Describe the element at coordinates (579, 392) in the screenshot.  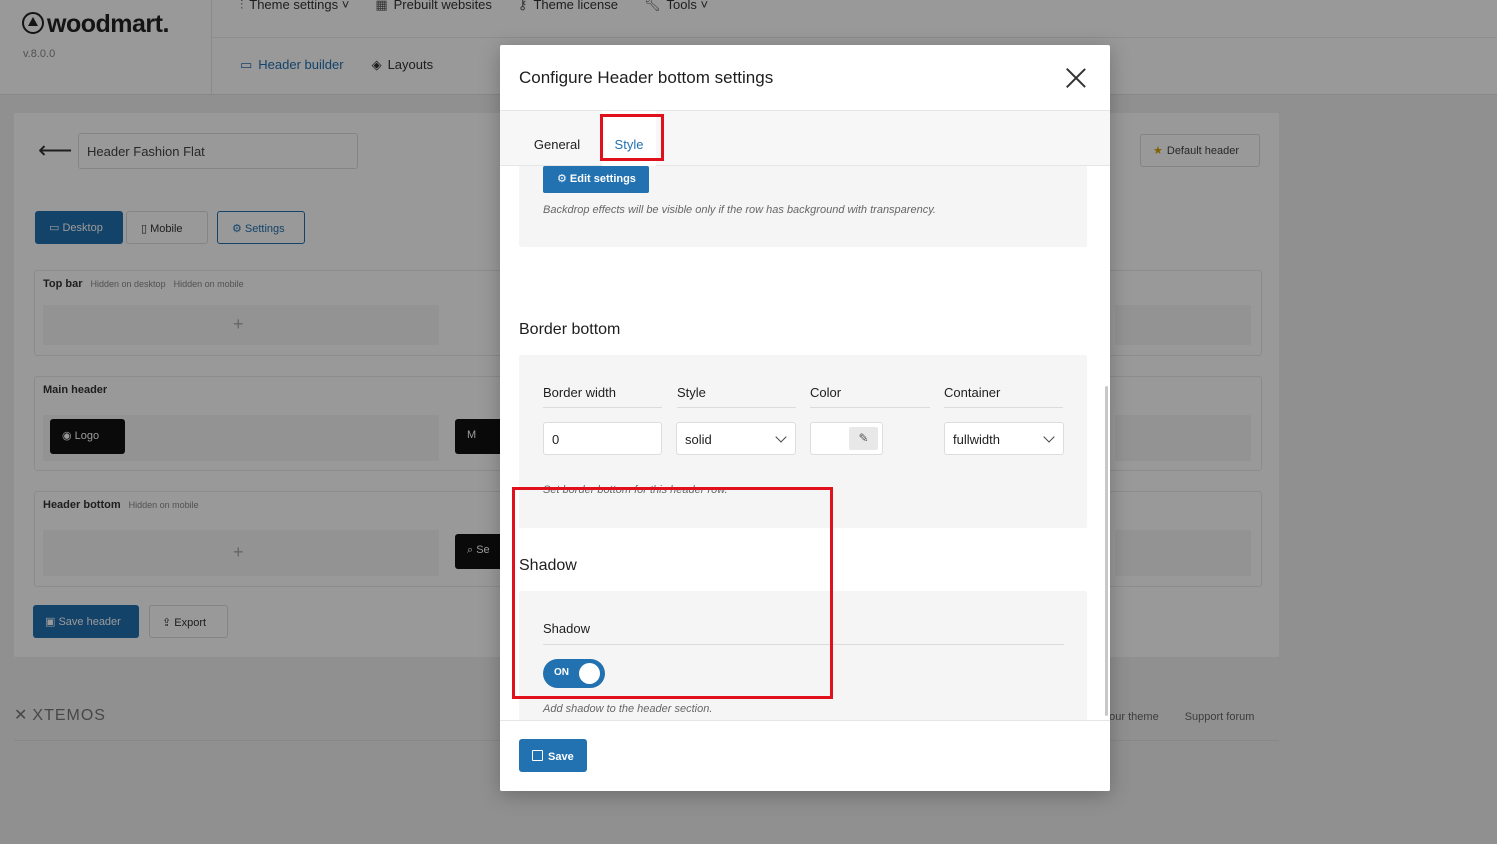
I see `border-width-label: Border width` at that location.